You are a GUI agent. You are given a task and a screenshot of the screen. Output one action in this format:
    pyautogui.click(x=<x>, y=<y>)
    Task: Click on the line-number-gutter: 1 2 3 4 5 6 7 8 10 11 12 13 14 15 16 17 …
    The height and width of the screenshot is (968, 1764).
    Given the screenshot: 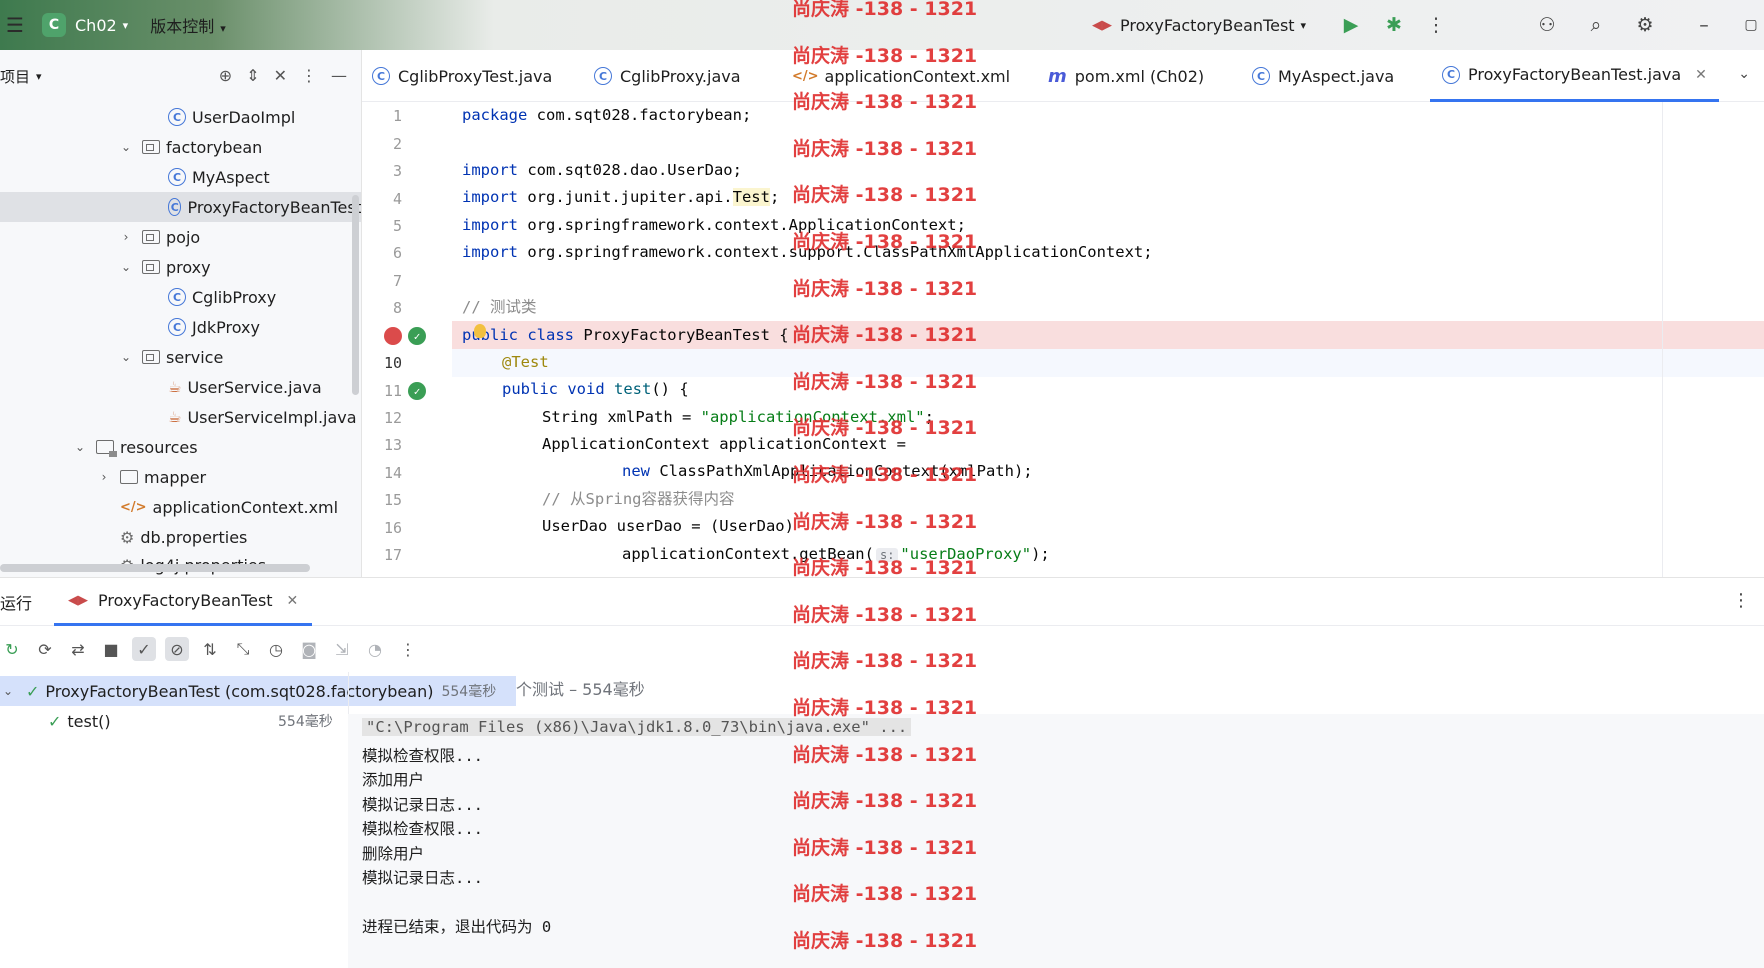 What is the action you would take?
    pyautogui.click(x=407, y=339)
    